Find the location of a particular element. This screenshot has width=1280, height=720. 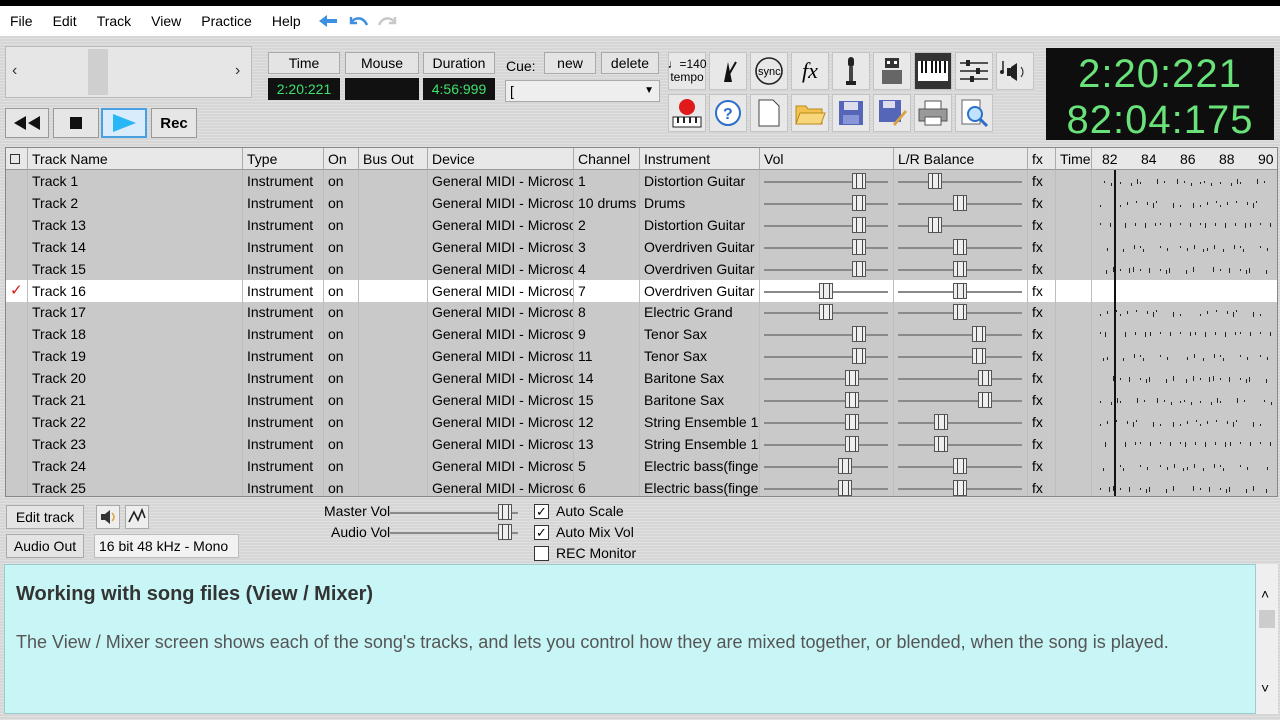

record-button: Rec is located at coordinates (174, 123).